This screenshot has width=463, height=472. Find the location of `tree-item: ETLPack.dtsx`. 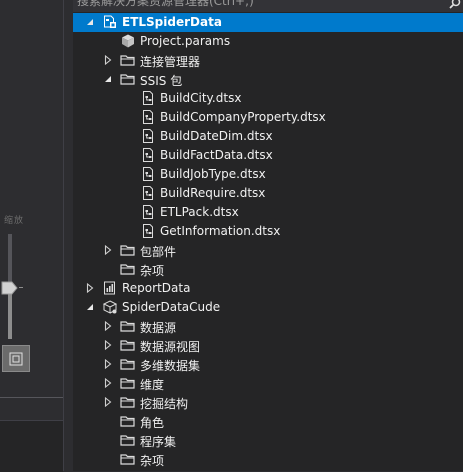

tree-item: ETLPack.dtsx is located at coordinates (268, 212).